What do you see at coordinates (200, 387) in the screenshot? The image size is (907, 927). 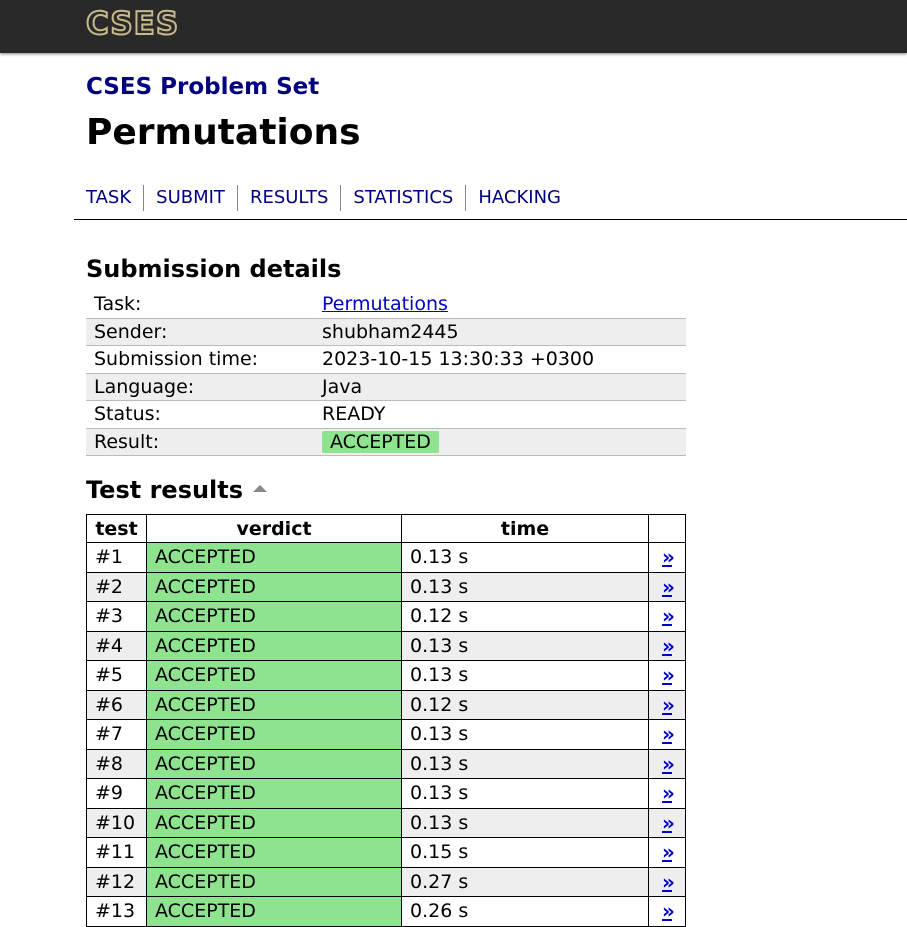 I see `detail-label: Language:` at bounding box center [200, 387].